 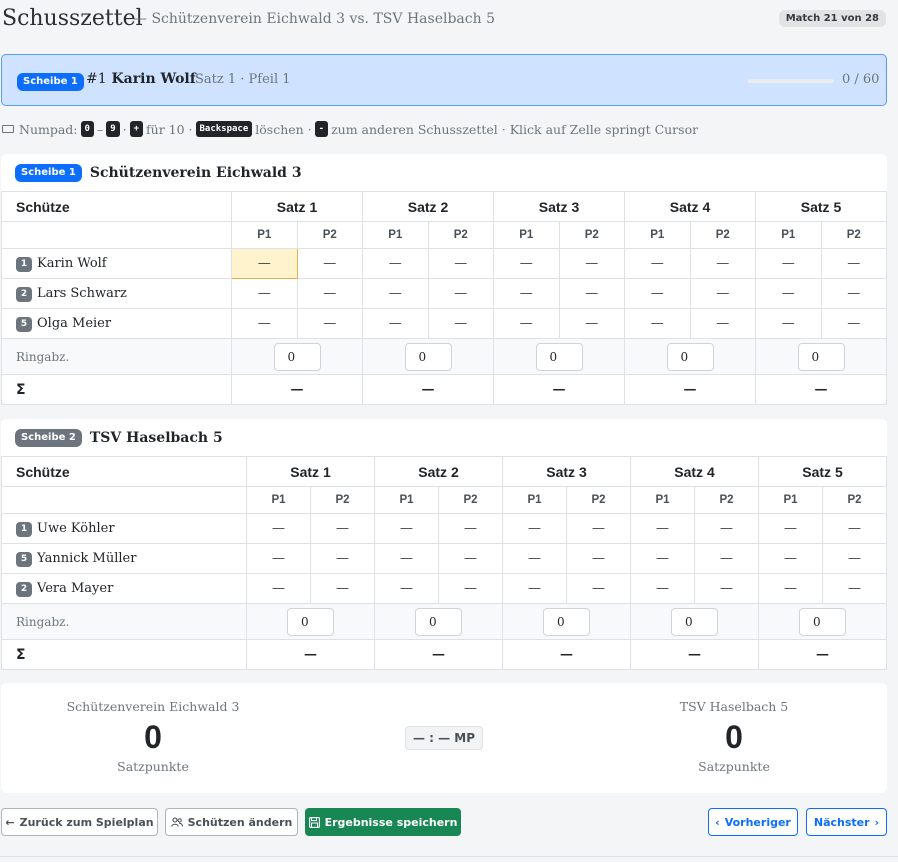 I want to click on save-results-button: Ergebnisse speichern, so click(x=383, y=822).